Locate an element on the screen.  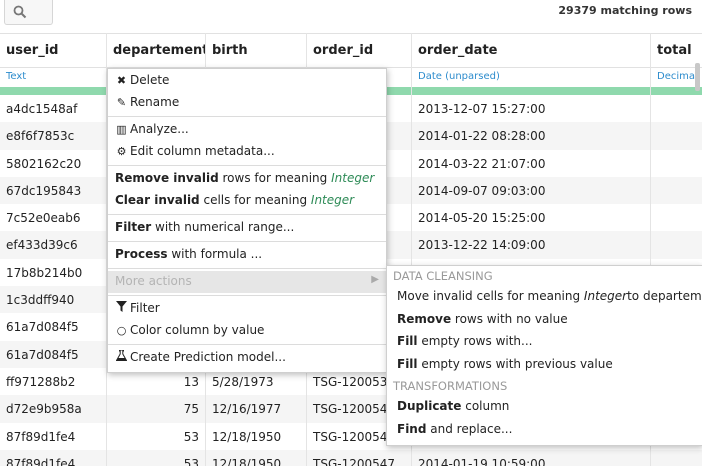
table-cell: a4dc1548af is located at coordinates (53, 108).